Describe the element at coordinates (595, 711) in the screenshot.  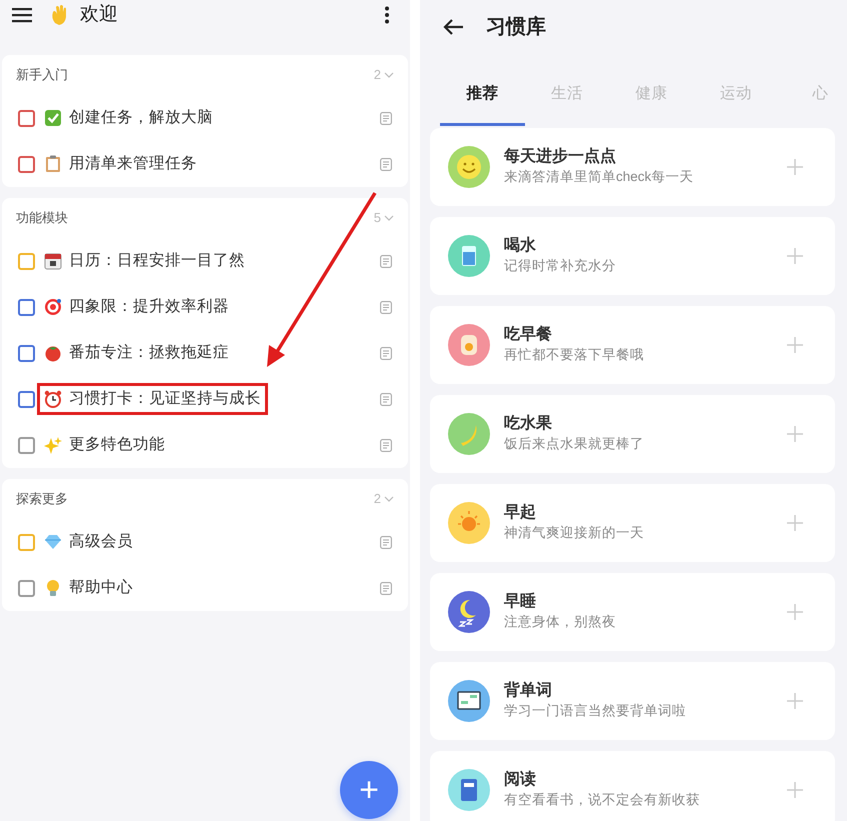
I see `habit-description: 学习一门语言当然要背单词啦` at that location.